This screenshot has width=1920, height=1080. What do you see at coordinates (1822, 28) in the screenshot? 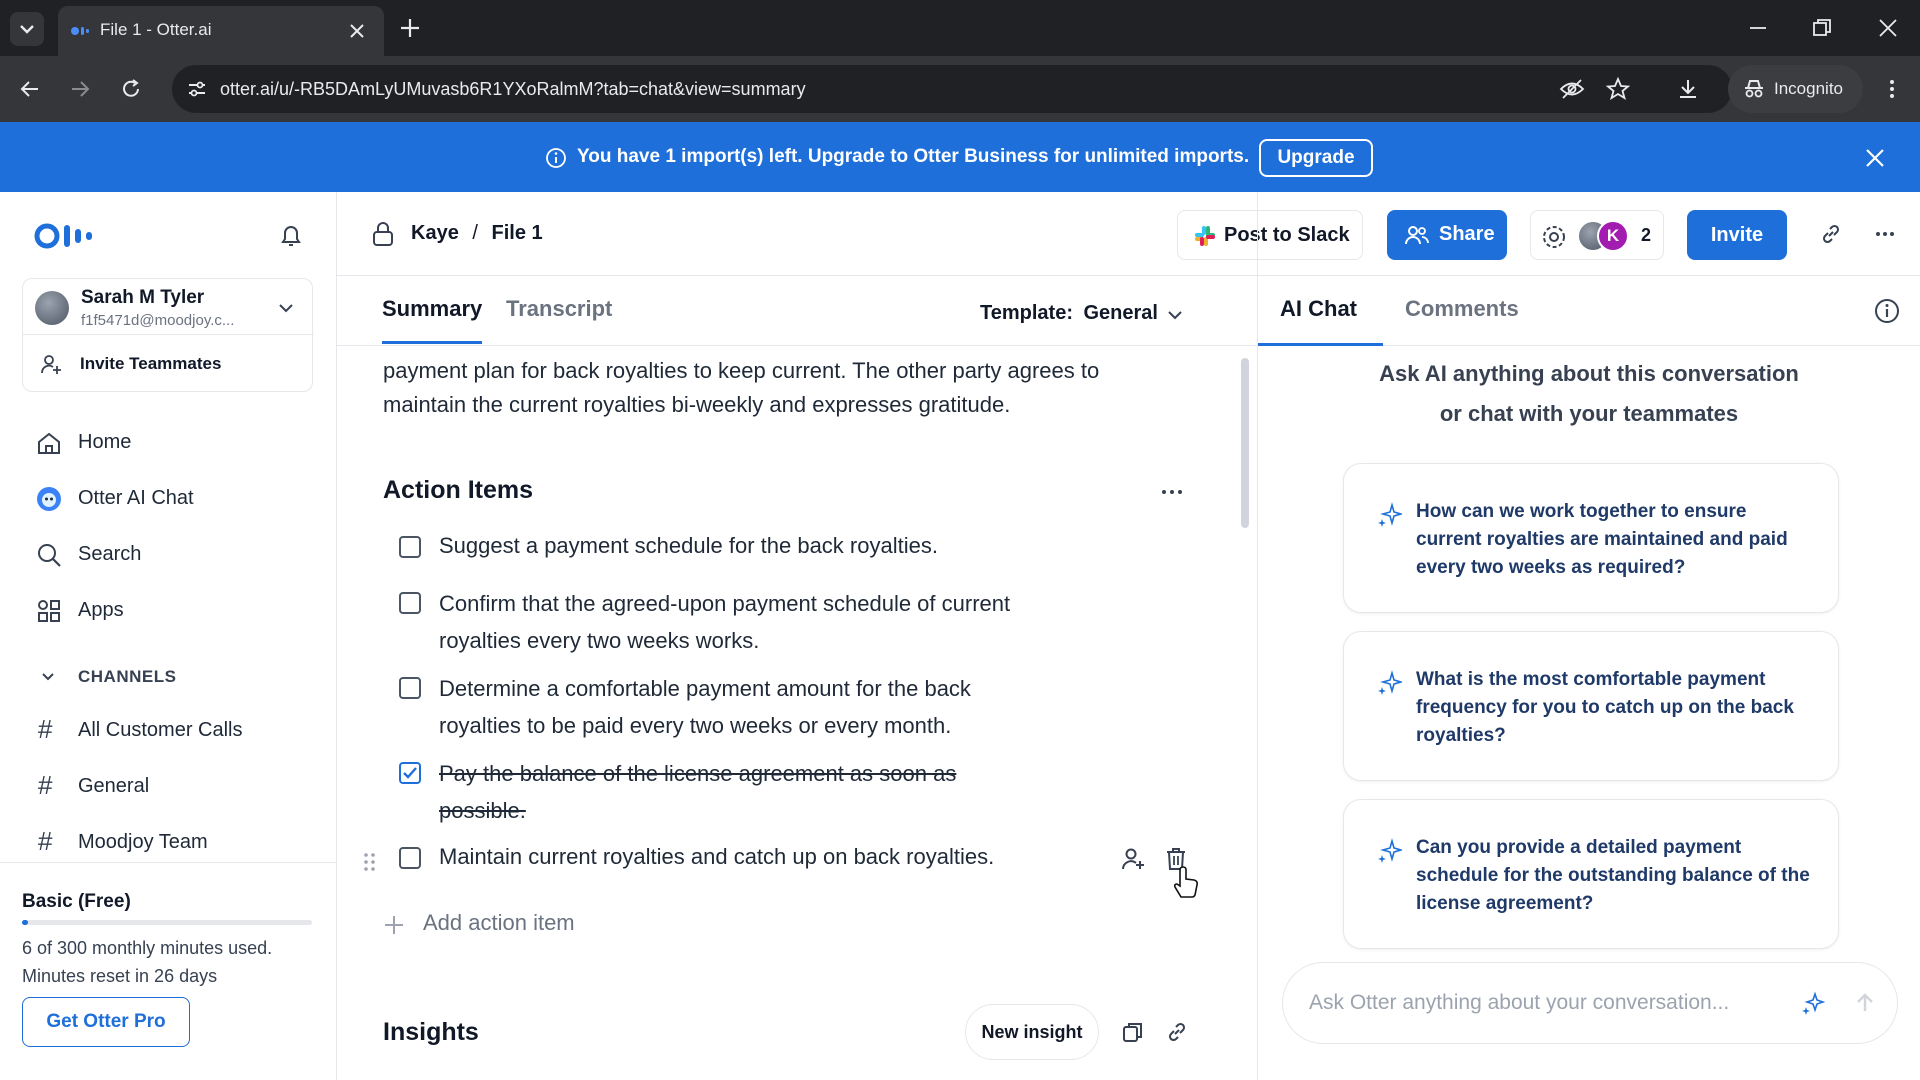
I see `restore-icon` at bounding box center [1822, 28].